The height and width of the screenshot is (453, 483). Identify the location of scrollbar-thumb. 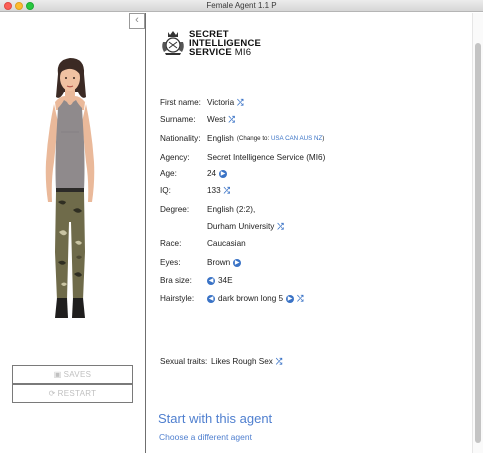
(478, 243).